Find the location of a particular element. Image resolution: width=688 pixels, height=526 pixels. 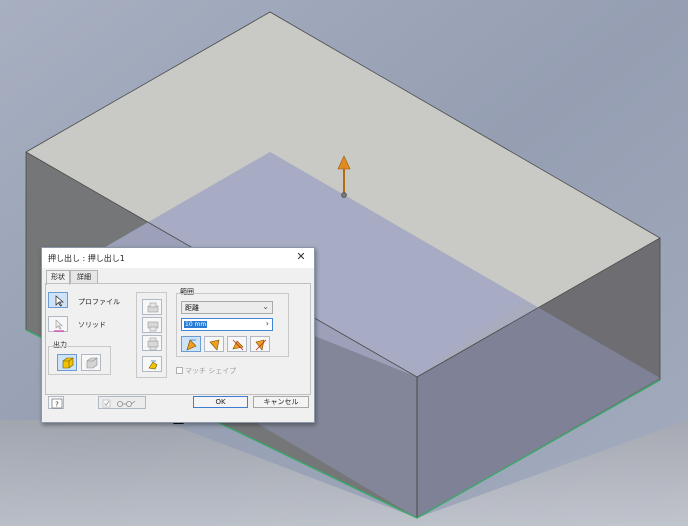

direction-asymmetric-button is located at coordinates (152, 364).